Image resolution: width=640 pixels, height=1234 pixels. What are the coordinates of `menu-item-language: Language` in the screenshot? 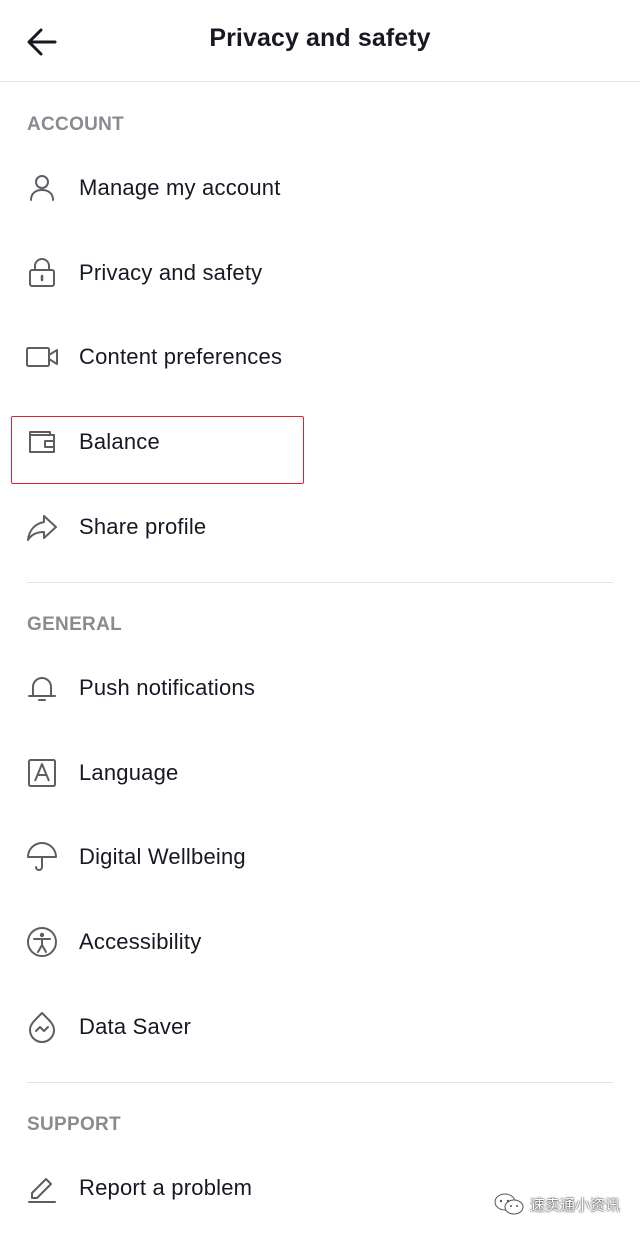 It's located at (320, 773).